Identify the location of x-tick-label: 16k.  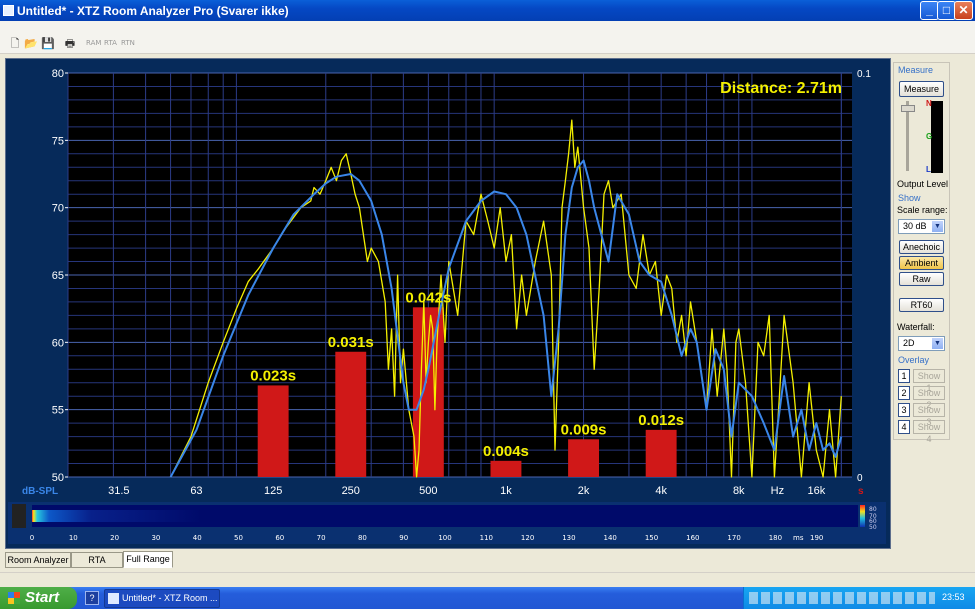
(816, 491).